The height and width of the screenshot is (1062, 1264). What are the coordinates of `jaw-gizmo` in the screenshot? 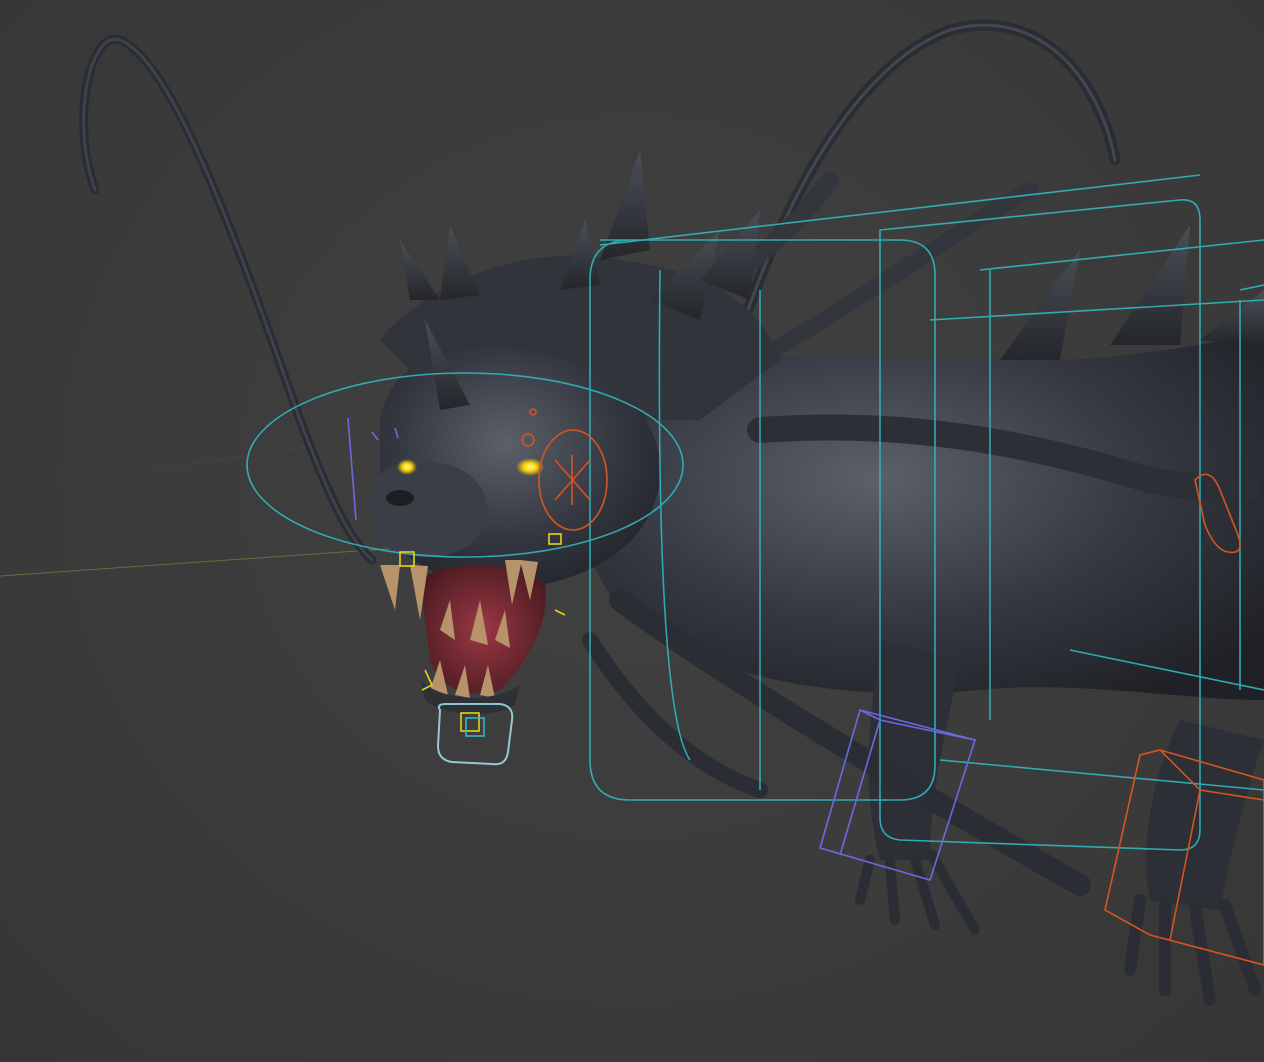 It's located at (470, 722).